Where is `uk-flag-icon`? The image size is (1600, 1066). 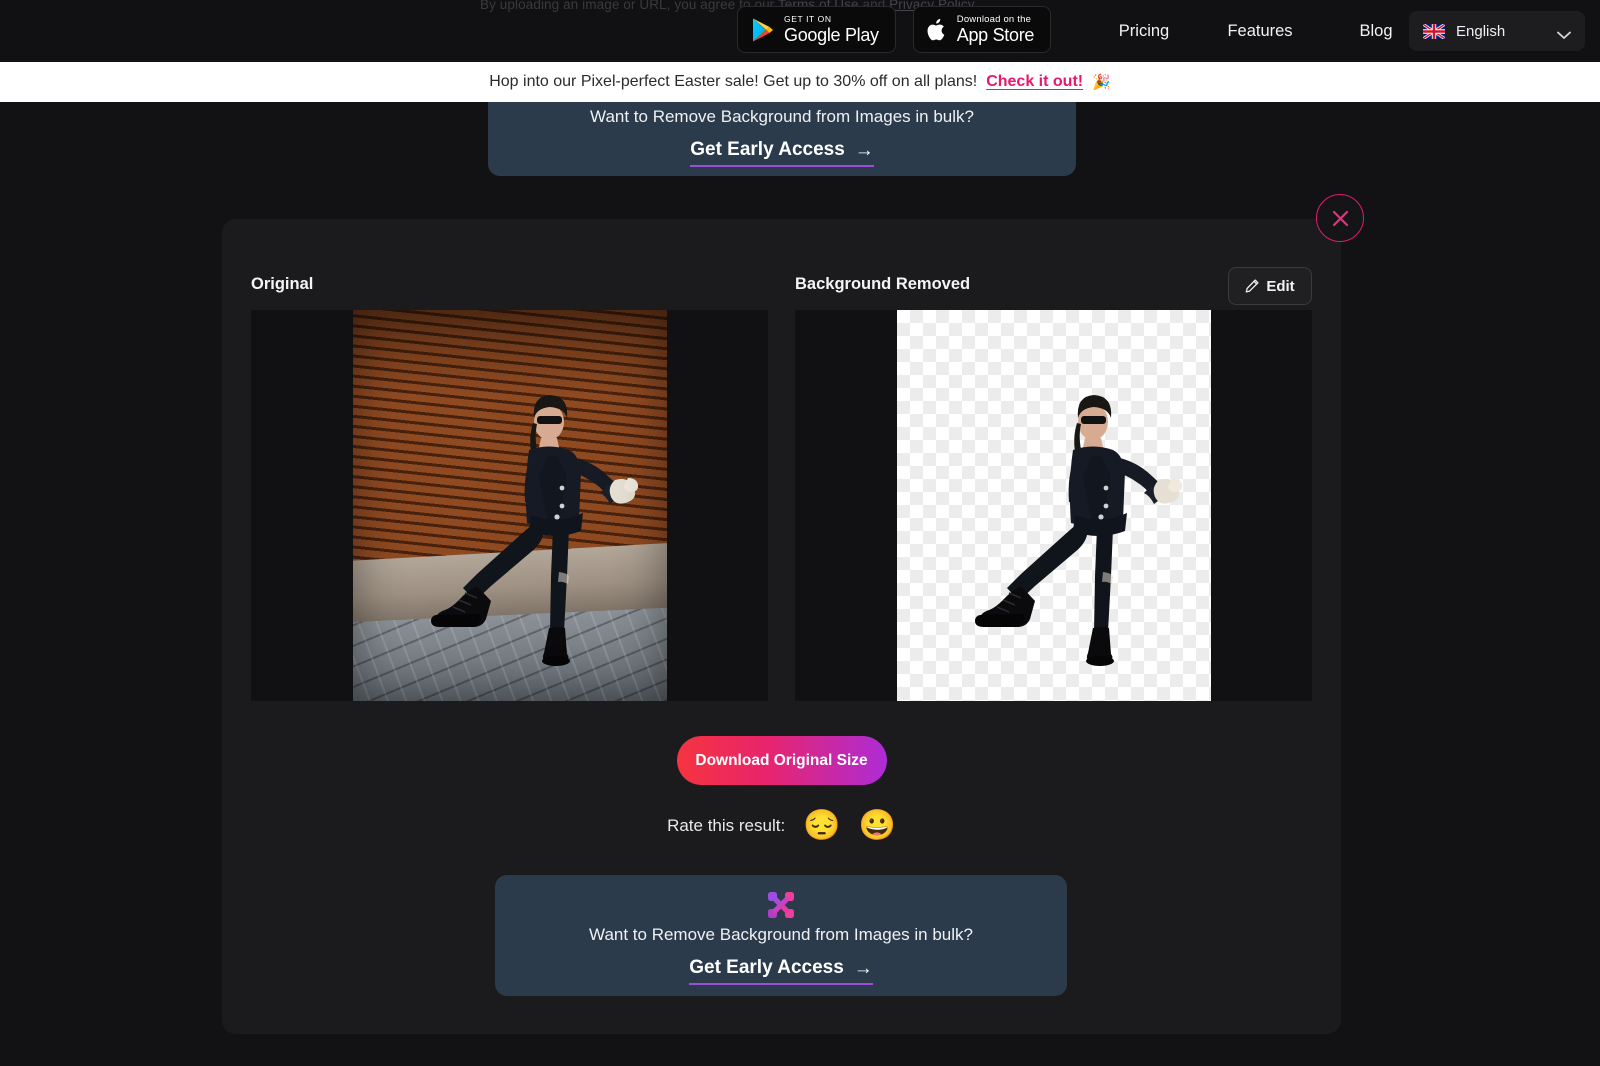 uk-flag-icon is located at coordinates (1434, 31).